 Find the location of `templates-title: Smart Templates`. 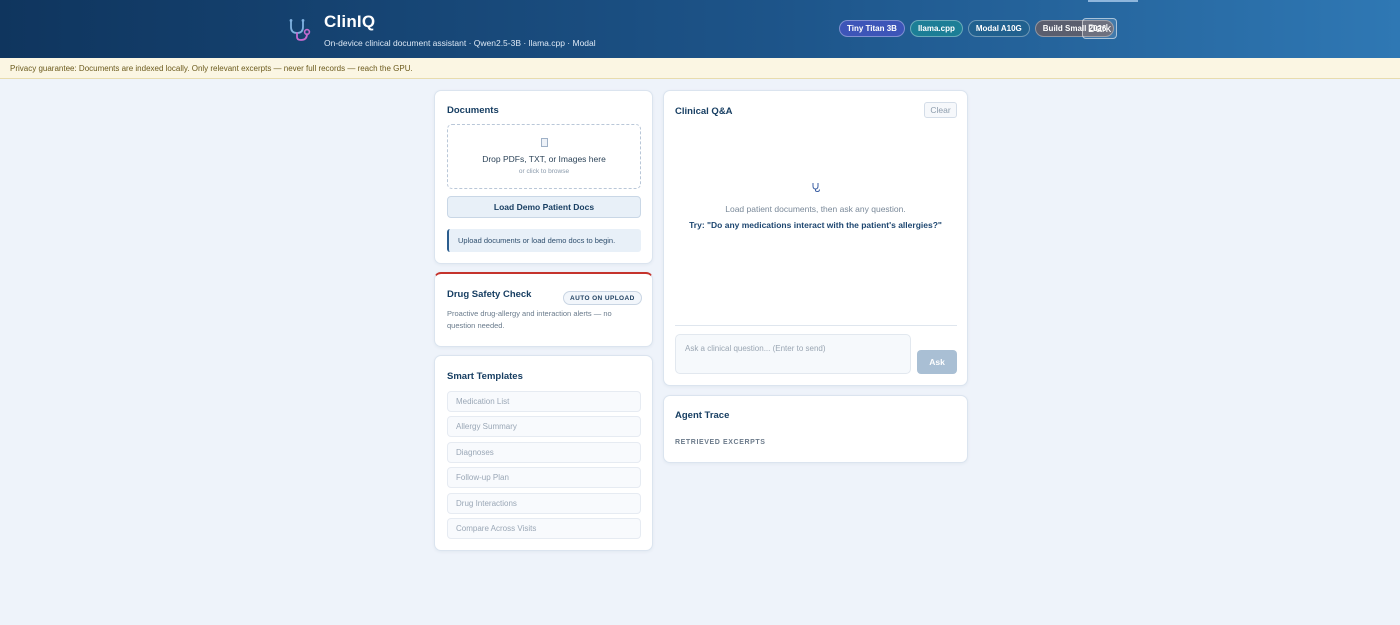

templates-title: Smart Templates is located at coordinates (485, 376).